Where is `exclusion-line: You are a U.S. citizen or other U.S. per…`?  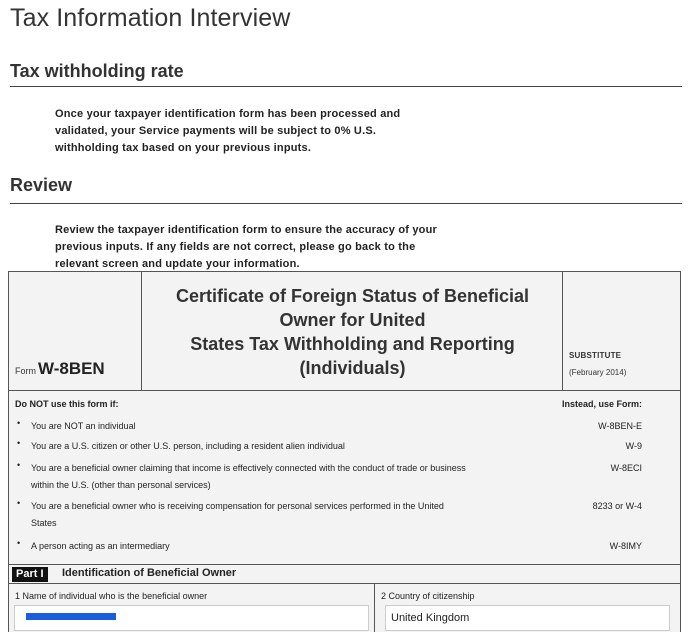
exclusion-line: You are a U.S. citizen or other U.S. per… is located at coordinates (188, 446).